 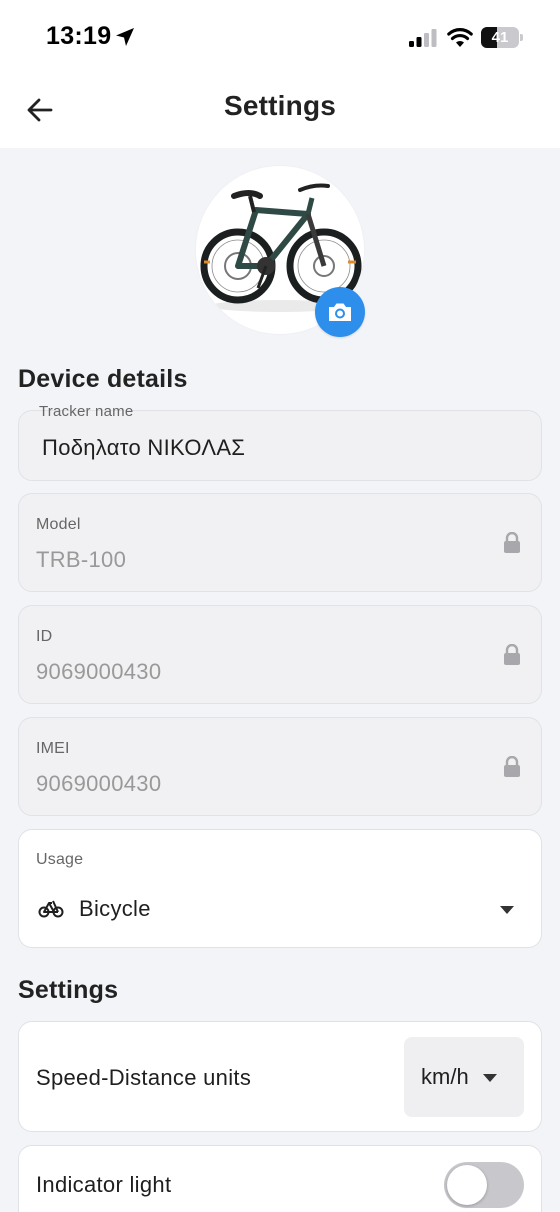 What do you see at coordinates (280, 251) in the screenshot?
I see `device-photo-container` at bounding box center [280, 251].